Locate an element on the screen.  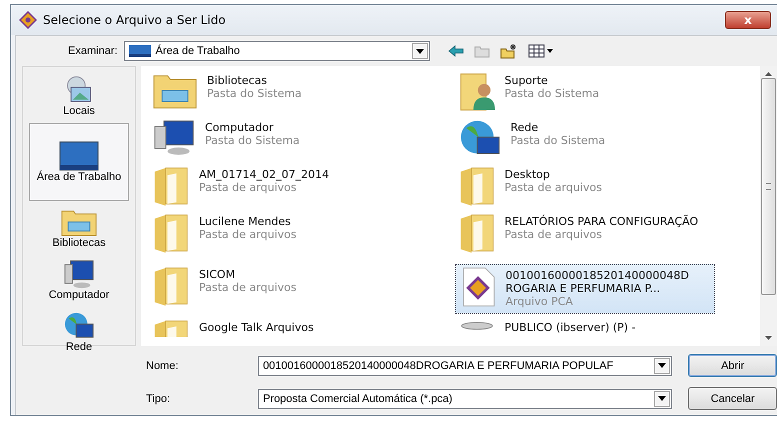
new-folder-icon is located at coordinates (509, 51).